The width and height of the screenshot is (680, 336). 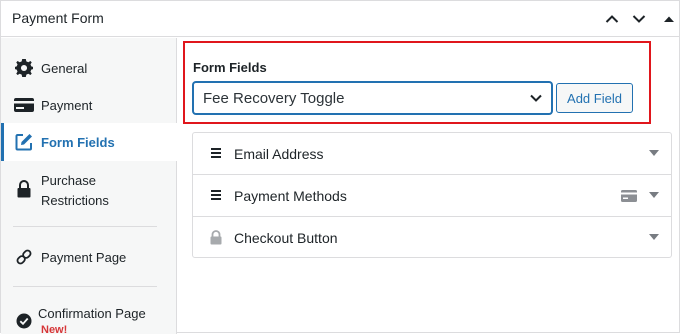 I want to click on field-row-checkout-button: Checkout Button, so click(x=432, y=237).